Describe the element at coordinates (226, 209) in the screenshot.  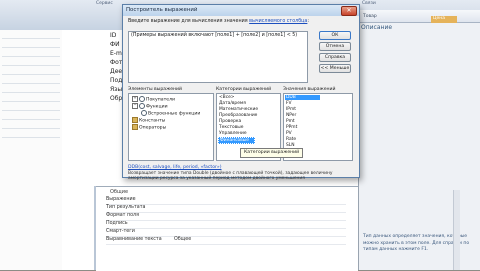
I see `property-row: Тип результата` at that location.